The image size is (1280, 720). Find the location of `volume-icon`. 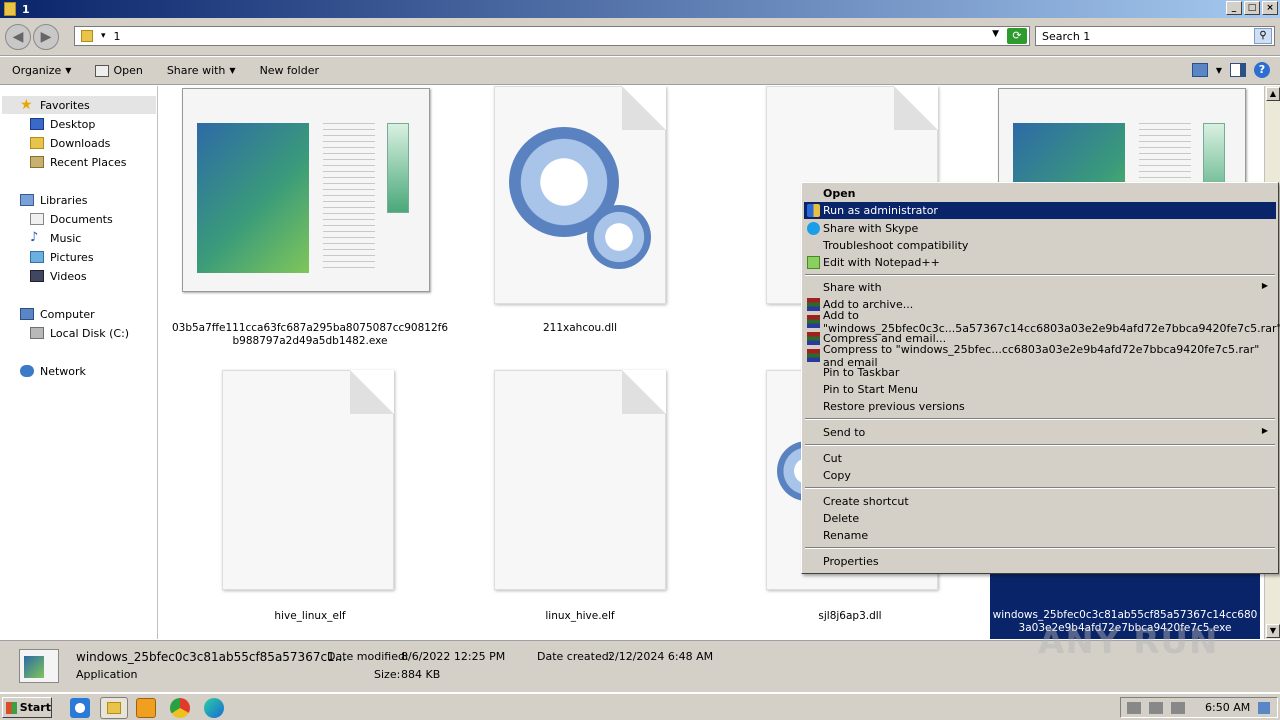

volume-icon is located at coordinates (1134, 707).